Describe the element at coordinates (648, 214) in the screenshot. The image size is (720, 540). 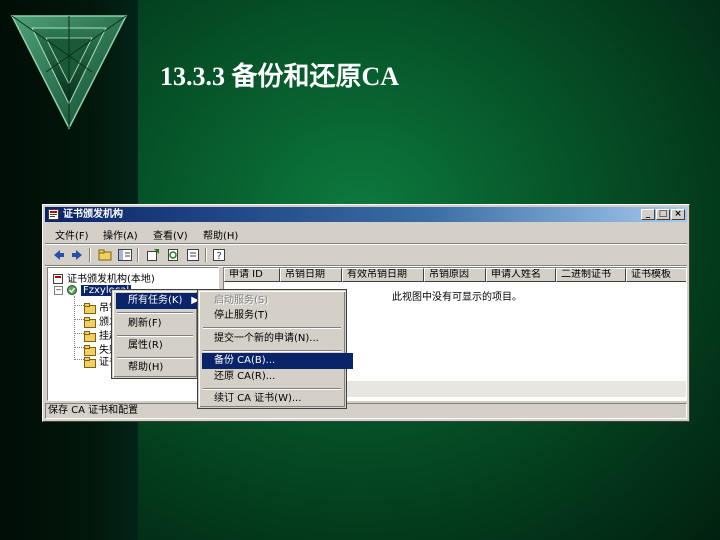
I see `minimize-button: _` at that location.